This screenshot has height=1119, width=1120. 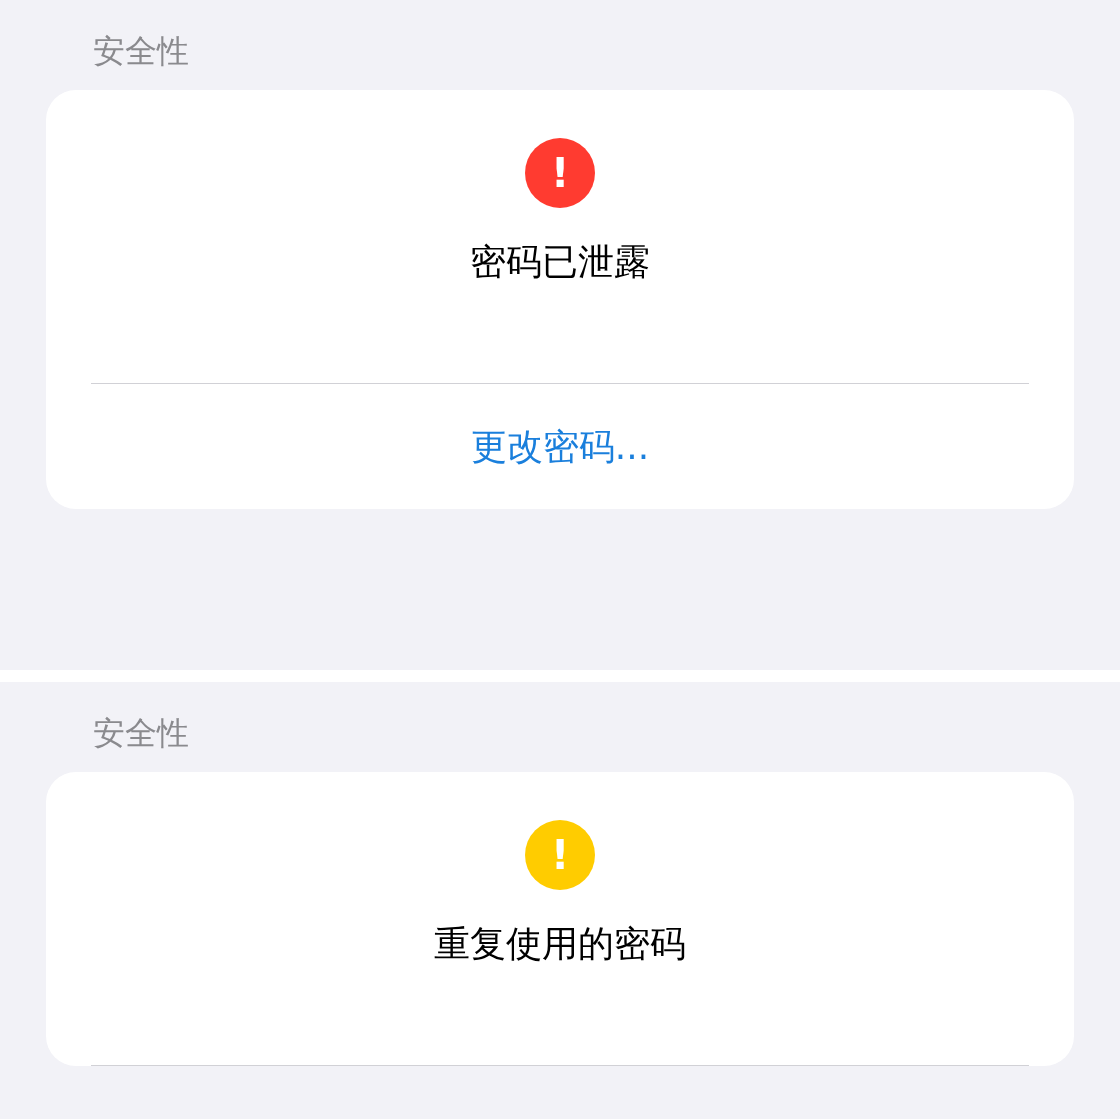 I want to click on alert-title: 重复使用的密码, so click(x=560, y=944).